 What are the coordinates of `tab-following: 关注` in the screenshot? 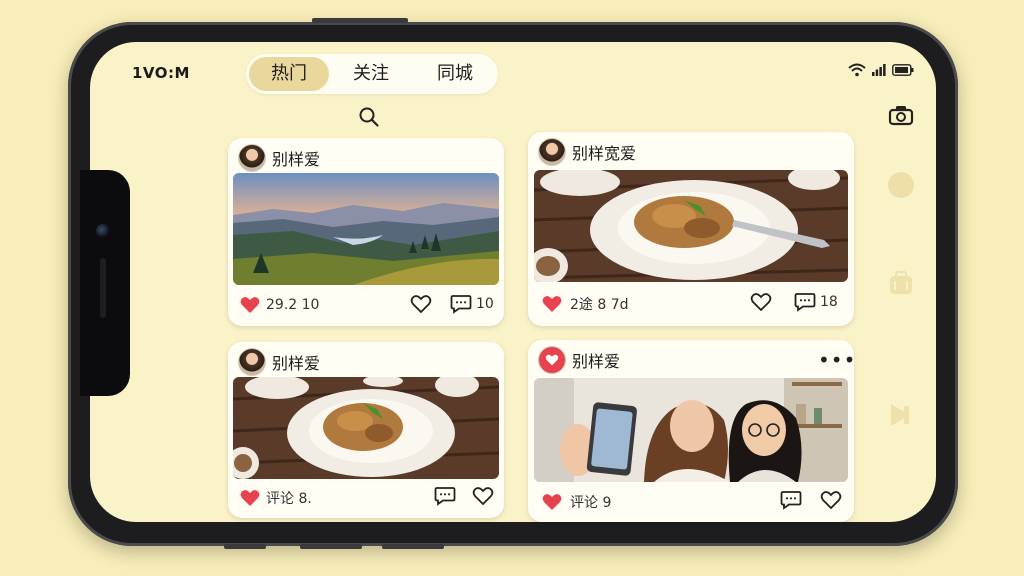 It's located at (371, 74).